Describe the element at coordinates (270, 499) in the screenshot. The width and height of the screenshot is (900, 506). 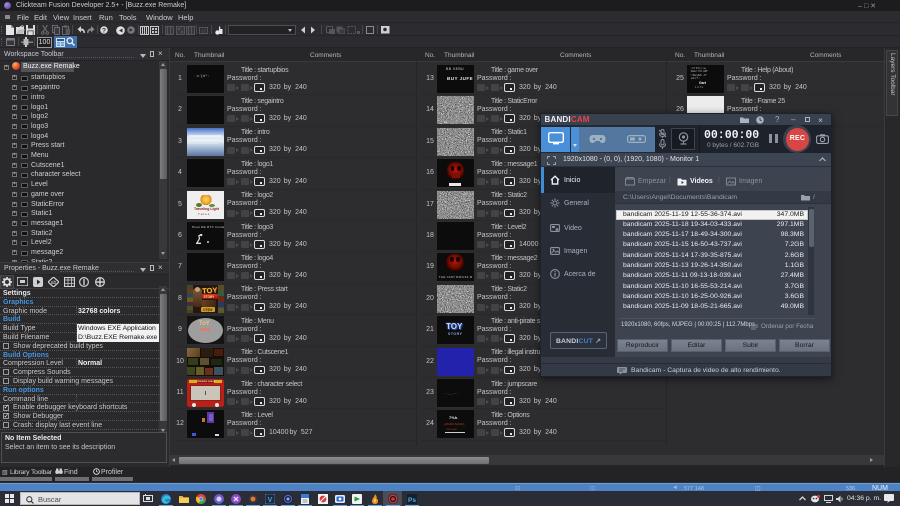
I see `svg-text: V` at that location.